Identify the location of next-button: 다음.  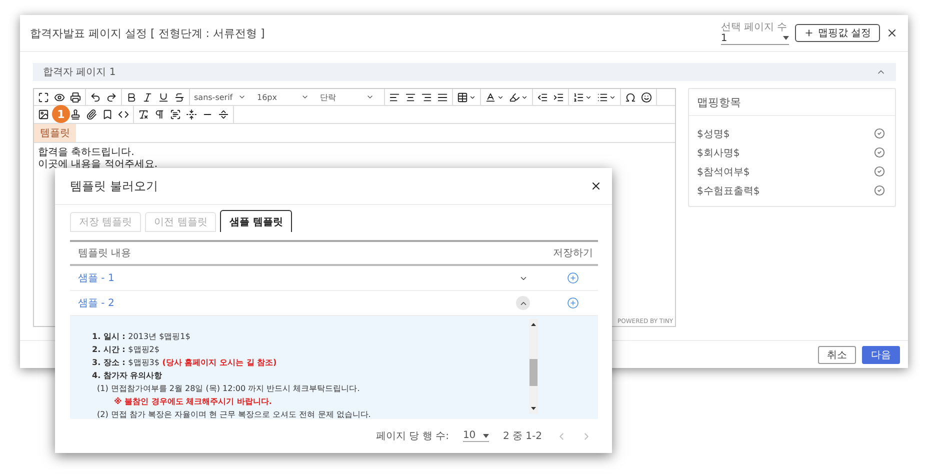
(881, 355).